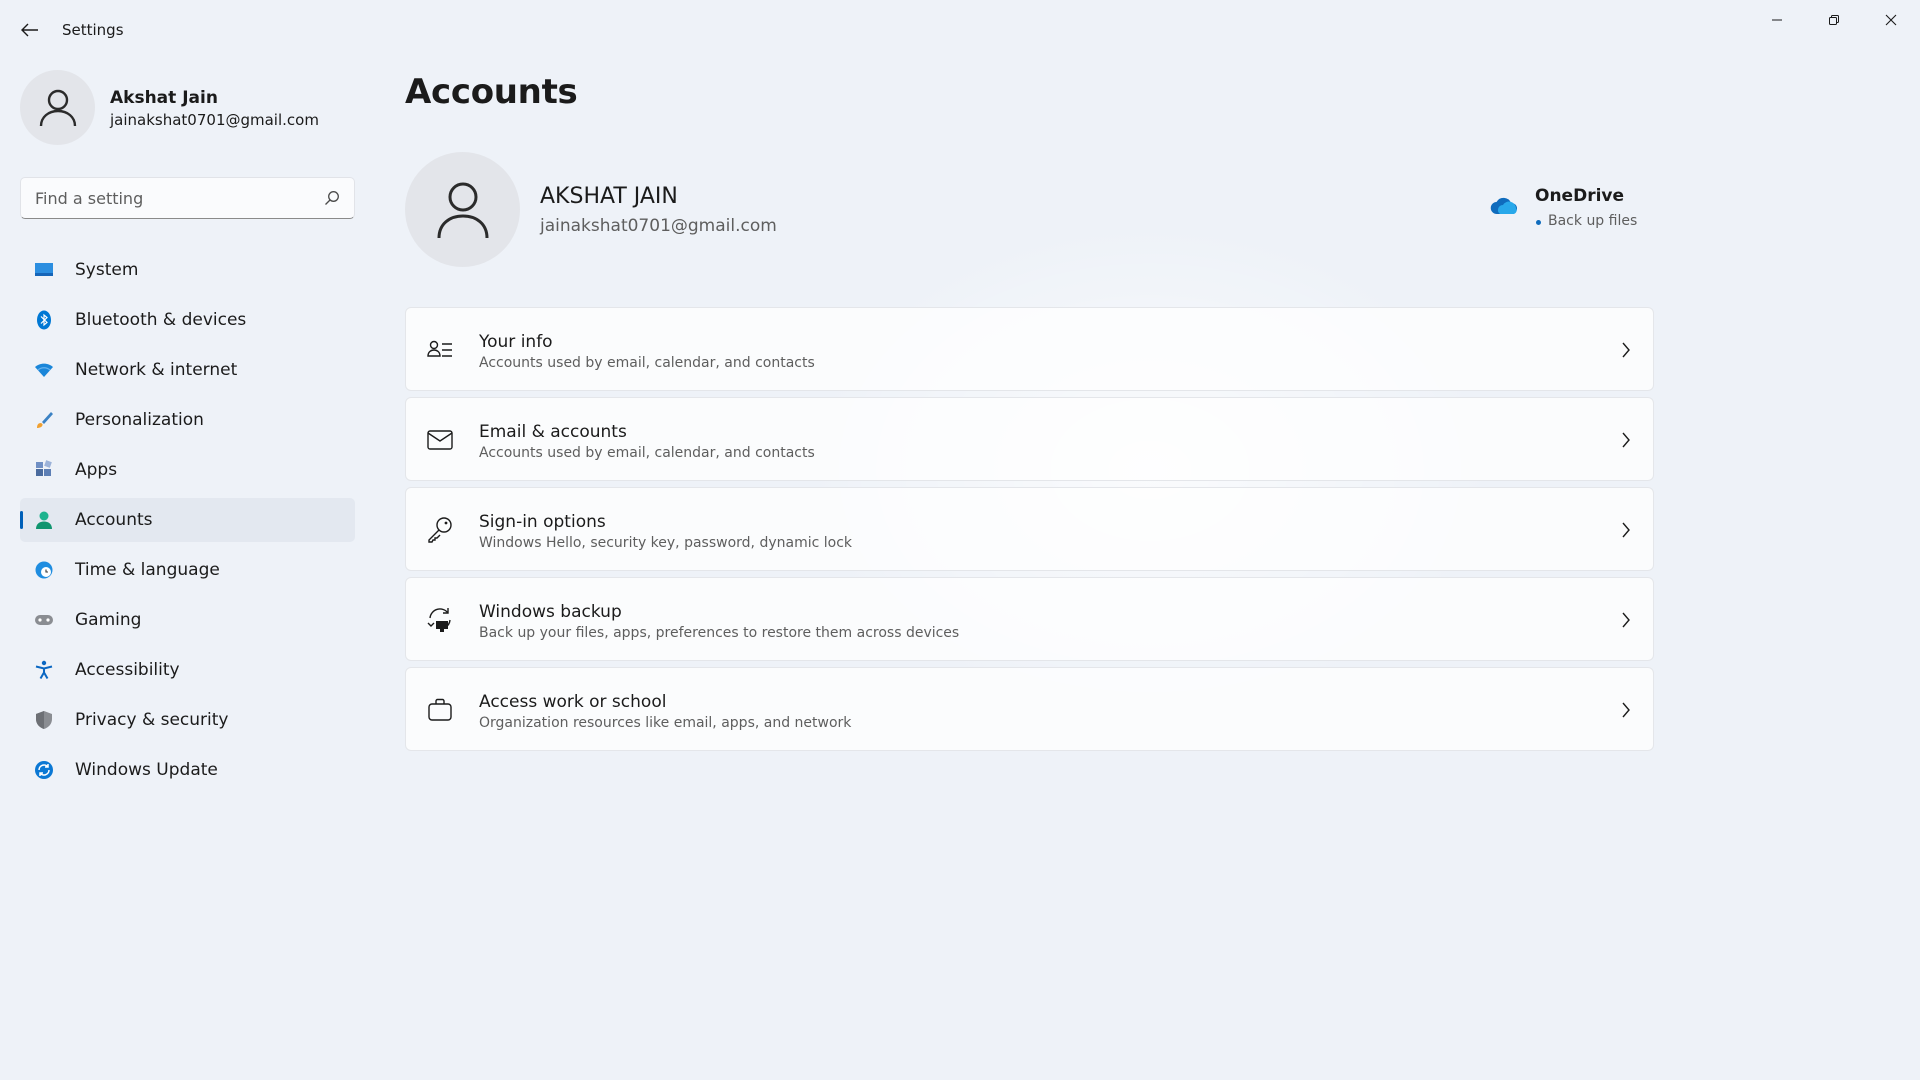  Describe the element at coordinates (146, 770) in the screenshot. I see `sidebar-item-label: Windows Update` at that location.